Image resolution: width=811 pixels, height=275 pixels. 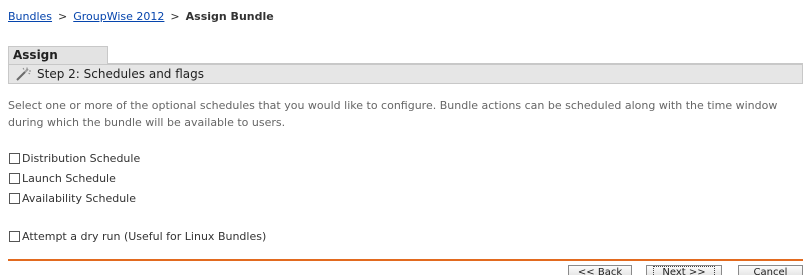 I want to click on breadcrumb: Bundles > GroupWise 2012 > Assign Bundle, so click(x=141, y=16).